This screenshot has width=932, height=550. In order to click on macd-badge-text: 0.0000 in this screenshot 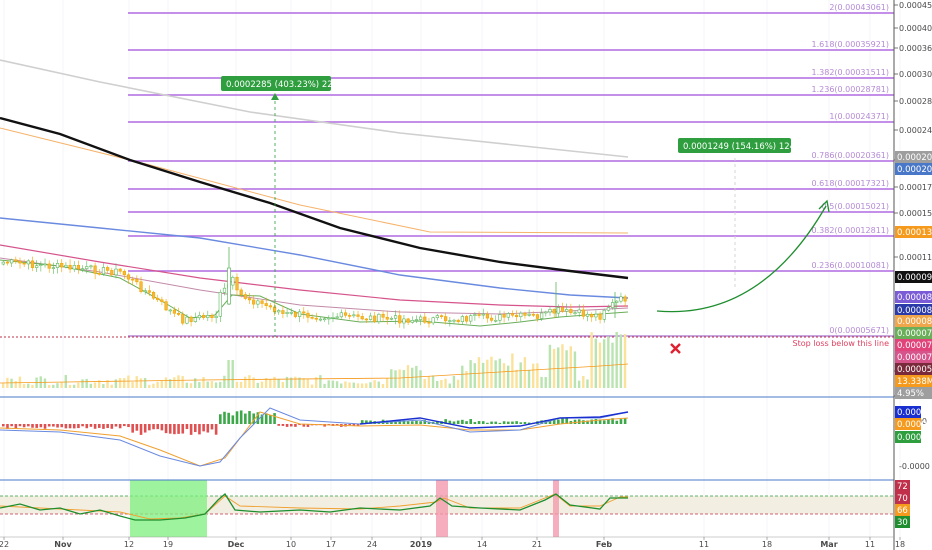, I will do `click(912, 413)`.